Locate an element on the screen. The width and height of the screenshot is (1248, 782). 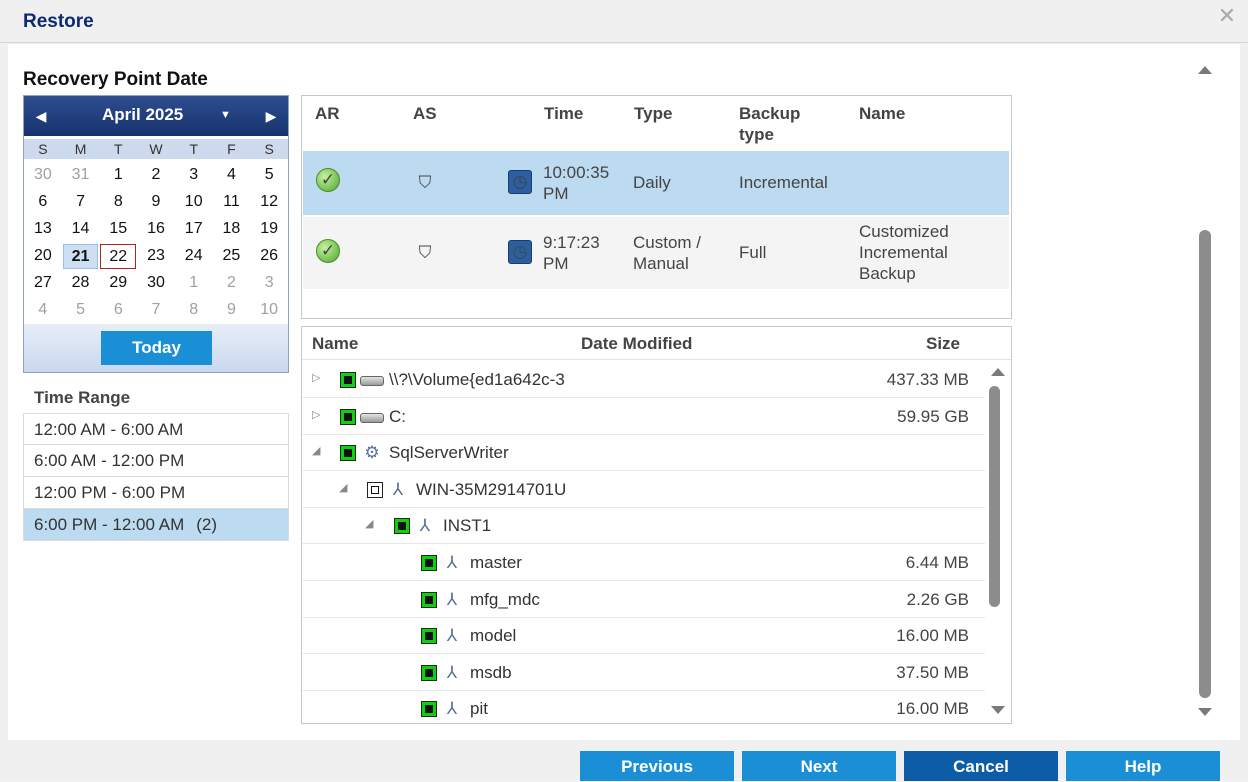
tree-row-sqlserverwriter: ◢ ⚙ SqlServerWriter is located at coordinates (643, 452).